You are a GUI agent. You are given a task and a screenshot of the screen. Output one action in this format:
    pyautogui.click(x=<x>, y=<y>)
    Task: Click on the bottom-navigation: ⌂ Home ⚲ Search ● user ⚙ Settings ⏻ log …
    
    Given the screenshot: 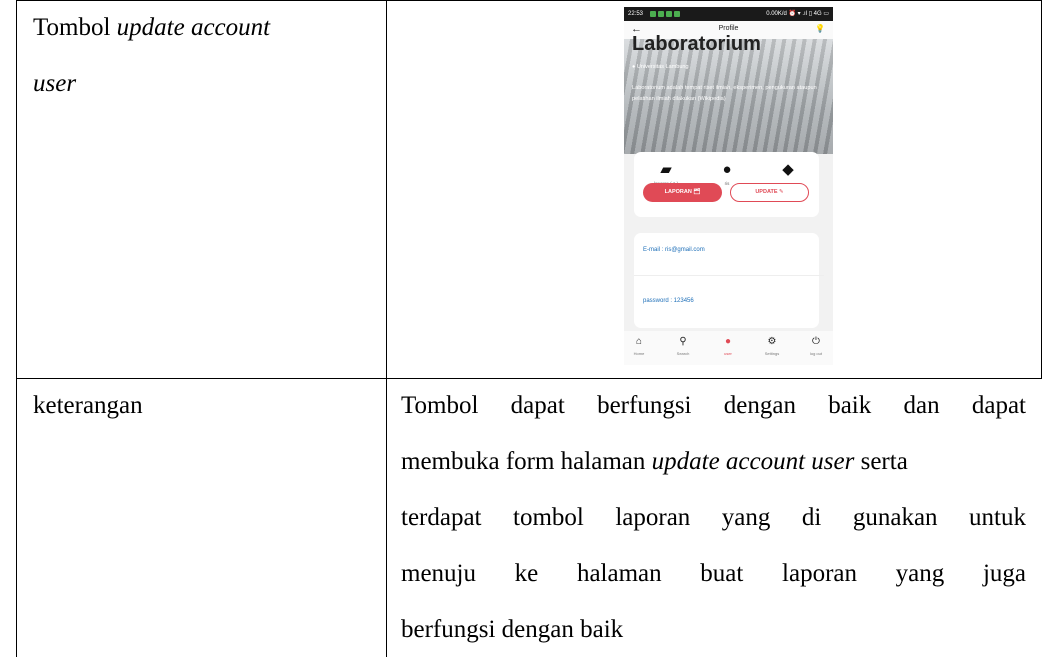 What is the action you would take?
    pyautogui.click(x=728, y=348)
    